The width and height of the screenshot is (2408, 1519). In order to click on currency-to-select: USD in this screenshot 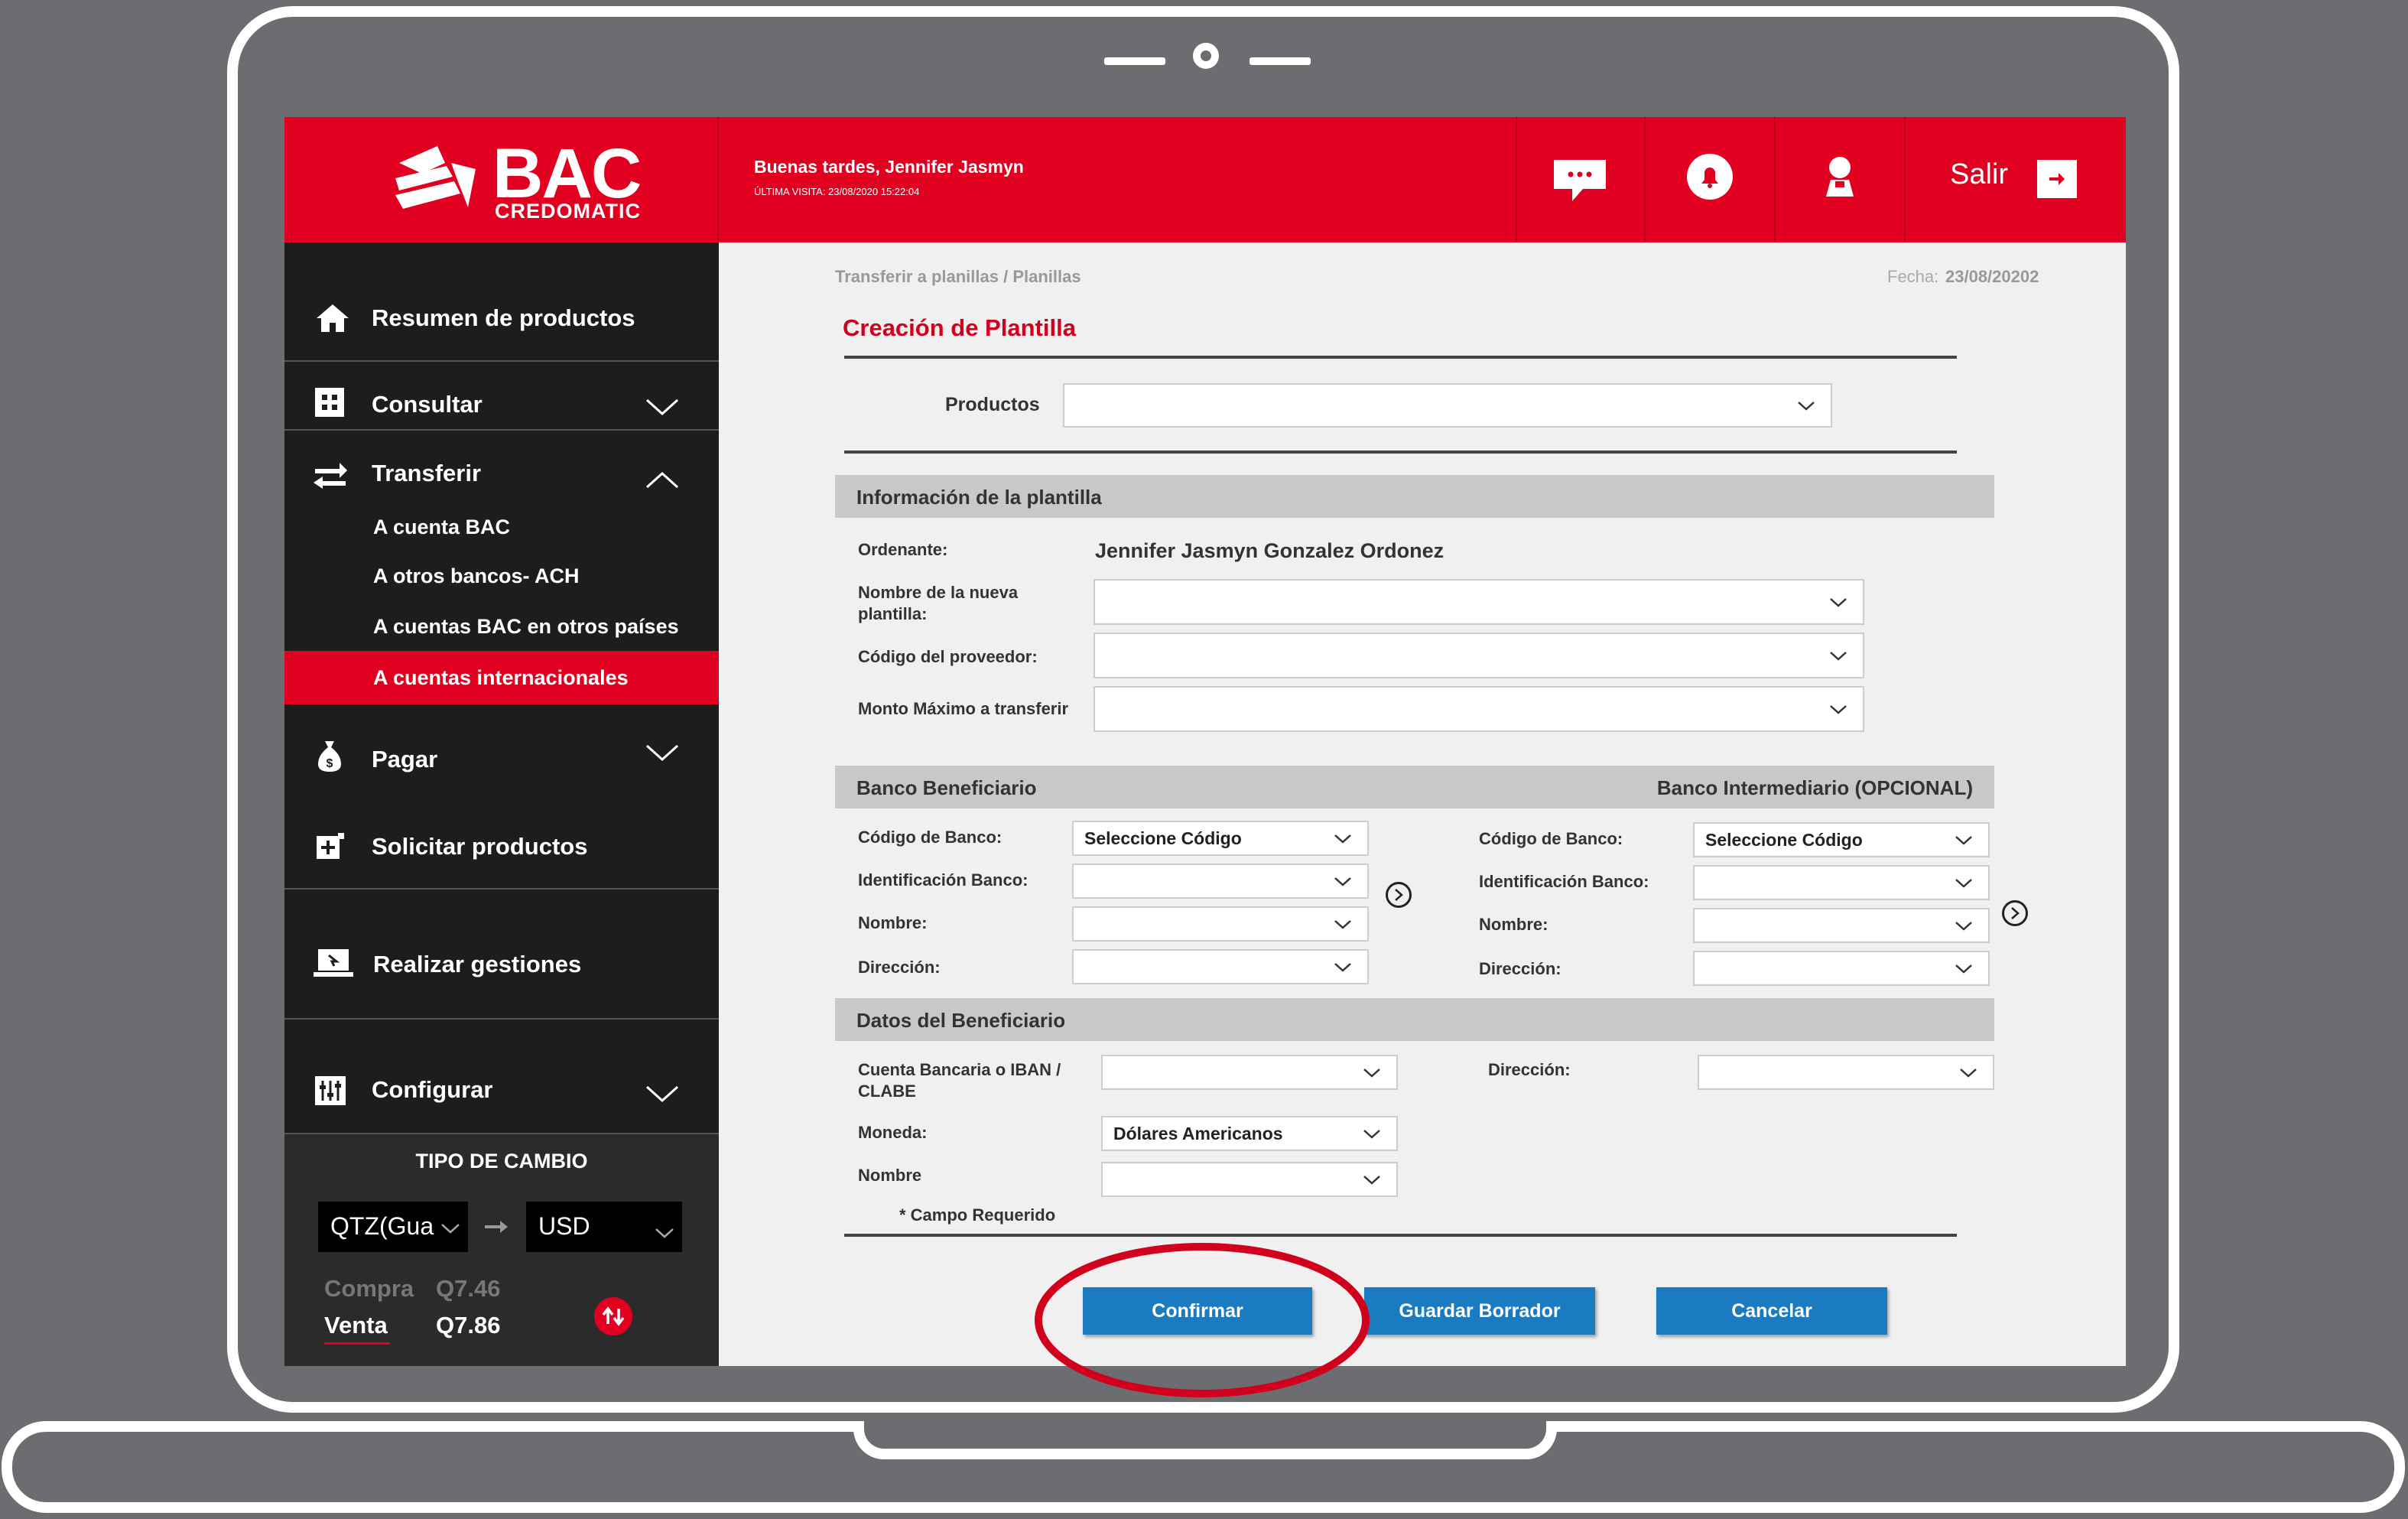, I will do `click(604, 1227)`.